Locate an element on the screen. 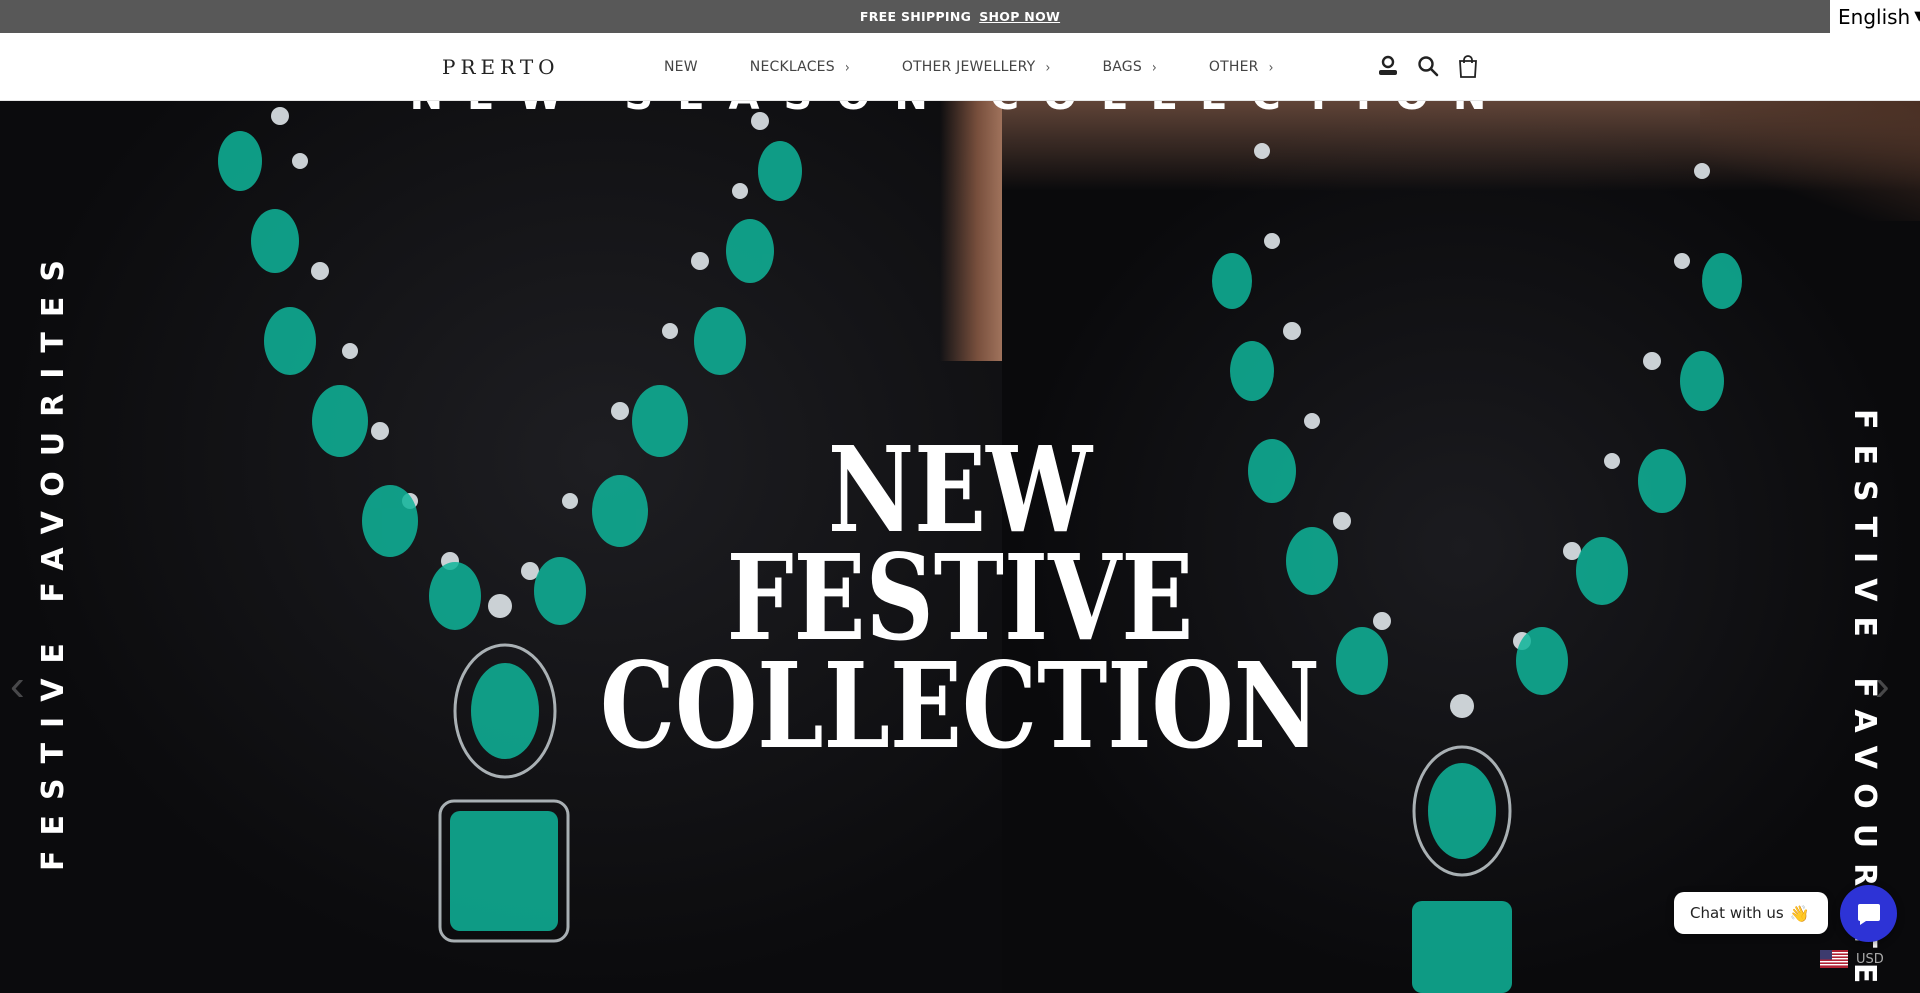 Image resolution: width=1920 pixels, height=993 pixels. shop-now-link: SHOP NOW is located at coordinates (1019, 16).